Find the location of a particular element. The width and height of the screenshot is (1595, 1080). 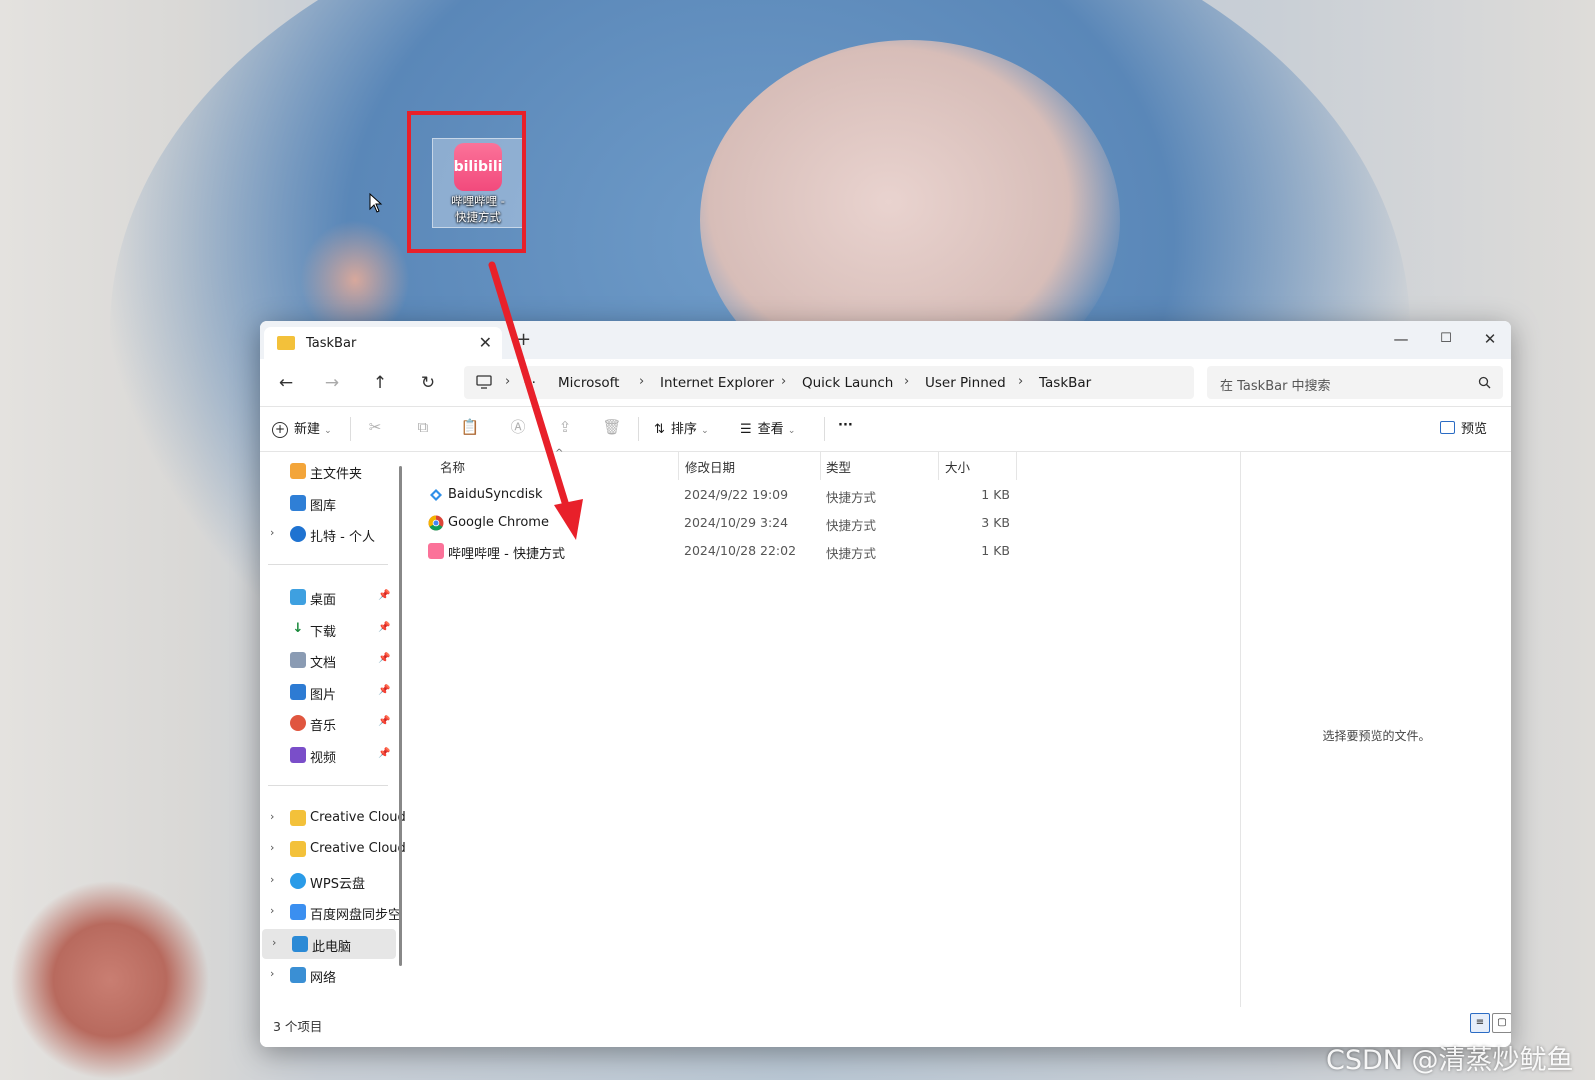

watermark: CSDN @清蒸炒鱿鱼 is located at coordinates (1450, 1060).